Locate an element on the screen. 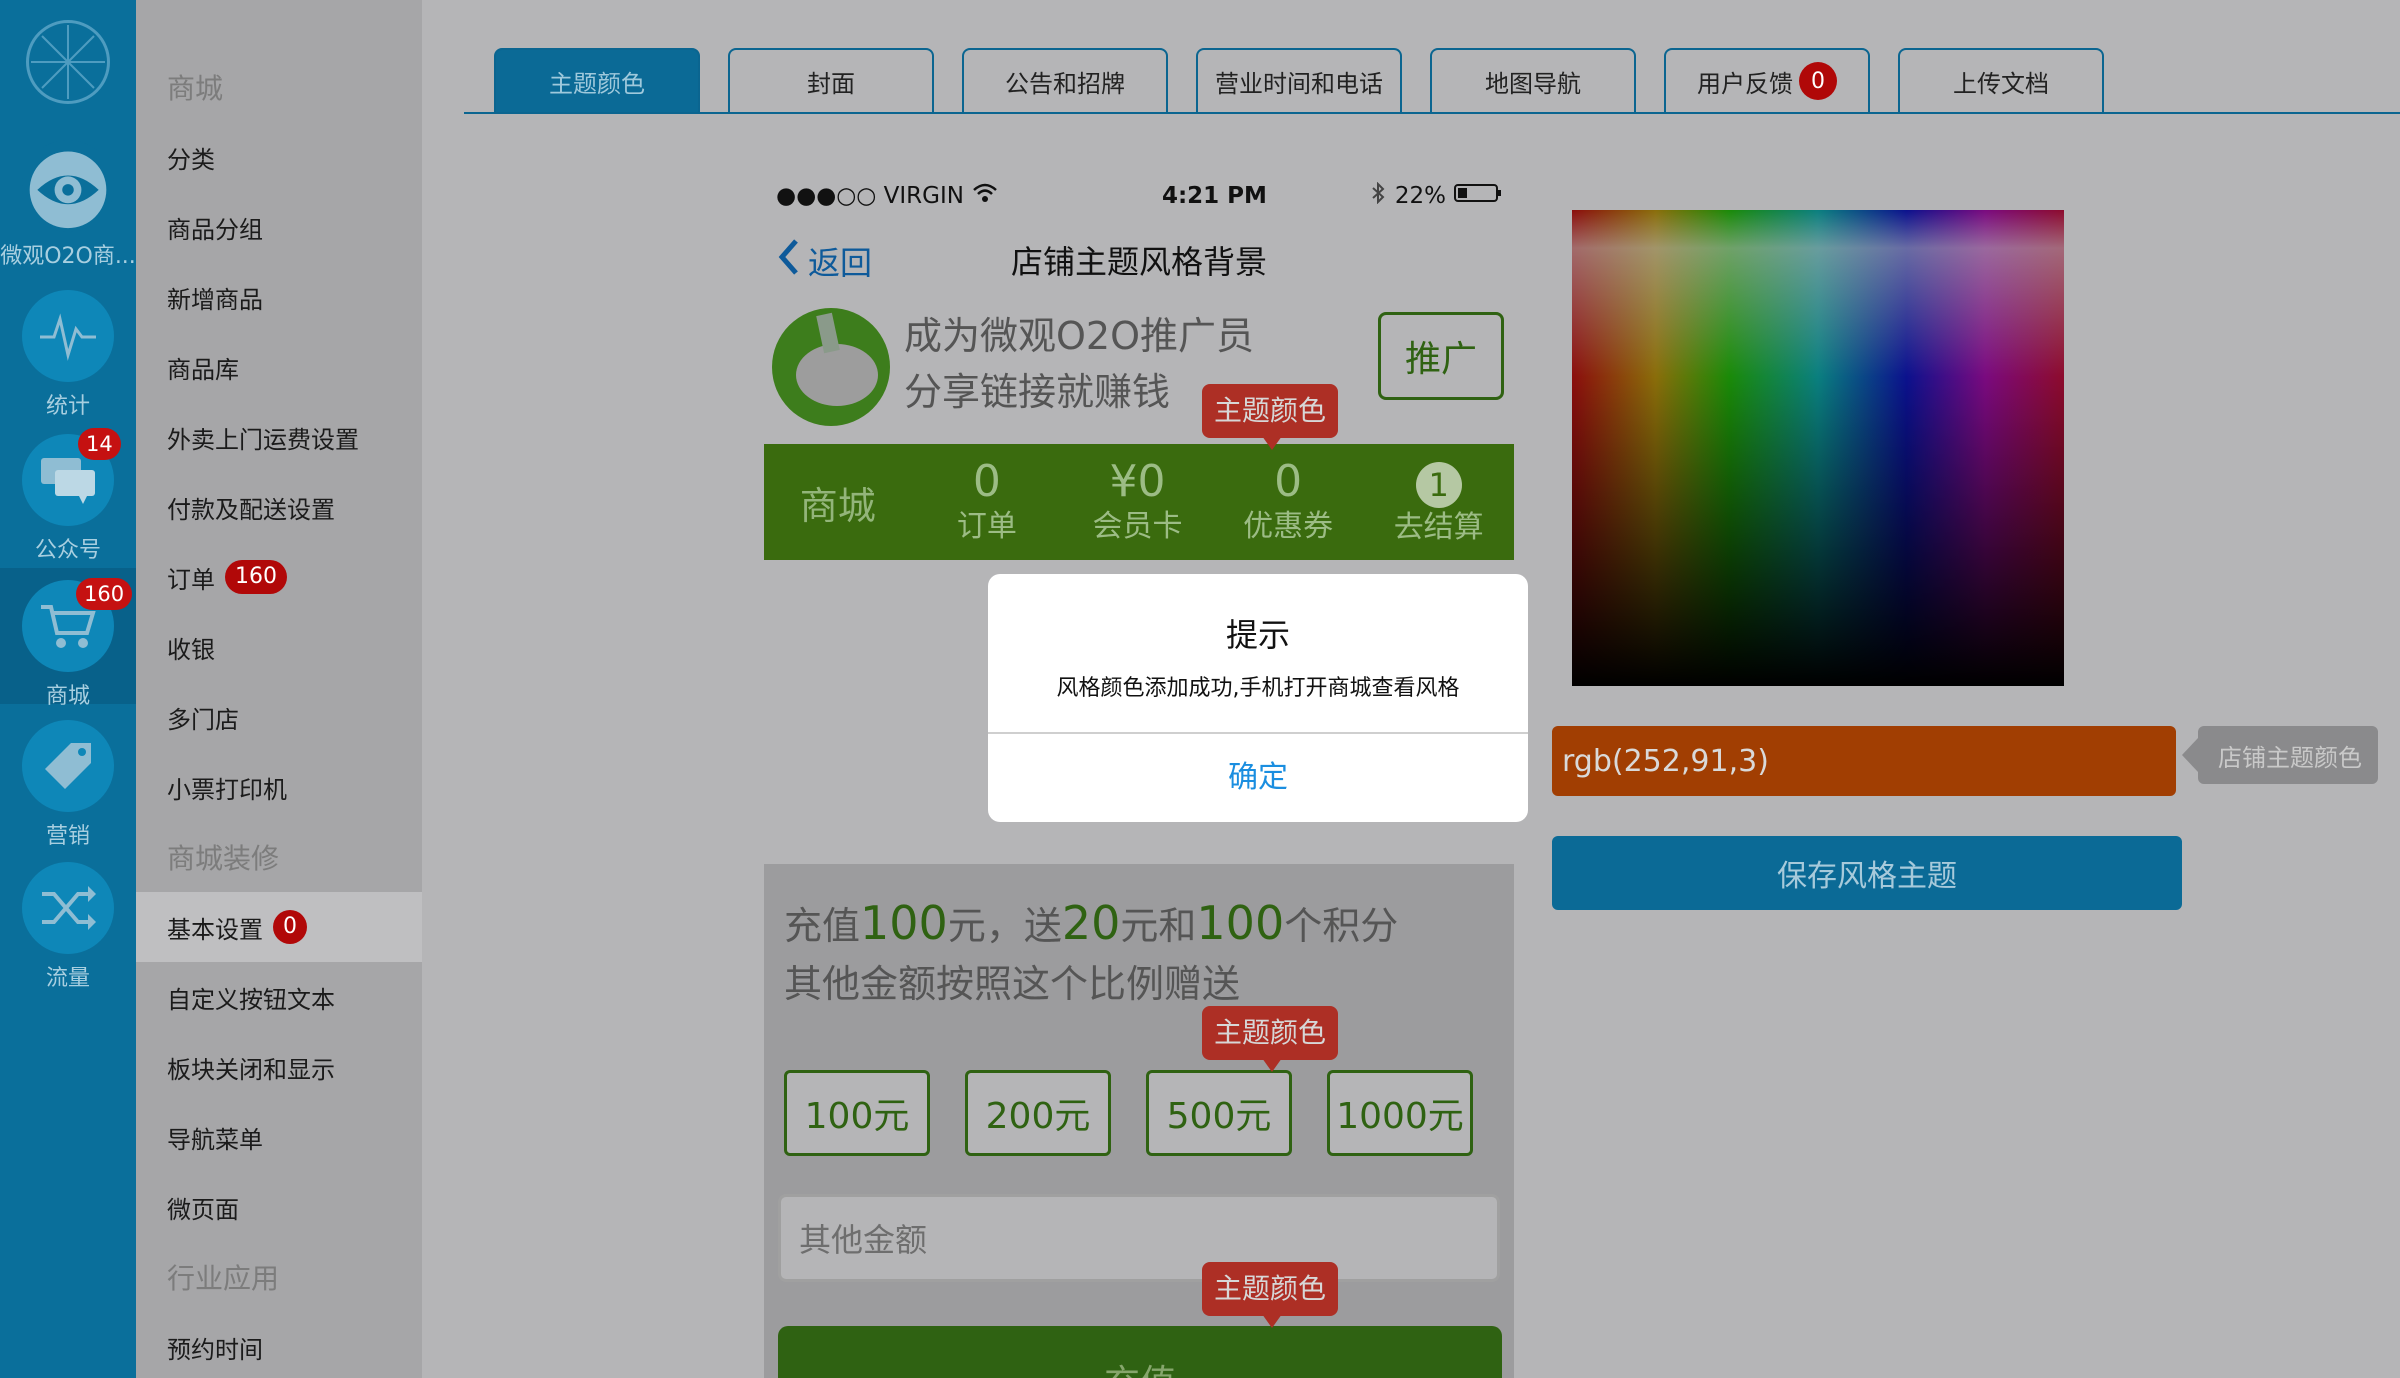 The height and width of the screenshot is (1378, 2400). cart-icon: 160 is located at coordinates (77, 625).